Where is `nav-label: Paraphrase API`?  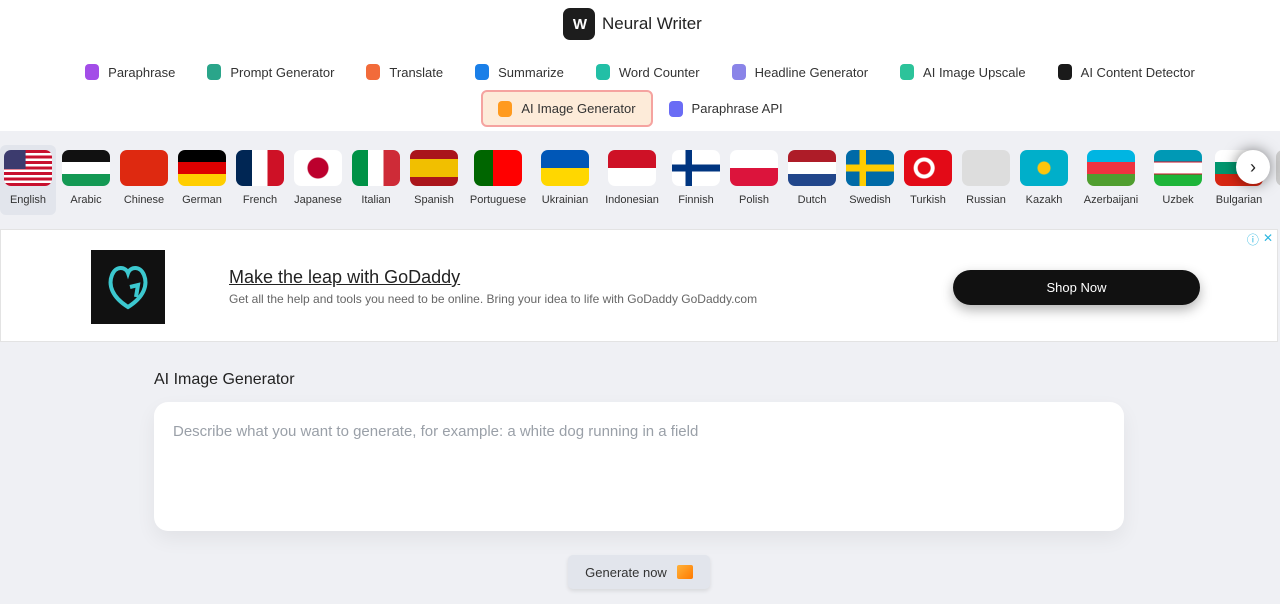
nav-label: Paraphrase API is located at coordinates (737, 108).